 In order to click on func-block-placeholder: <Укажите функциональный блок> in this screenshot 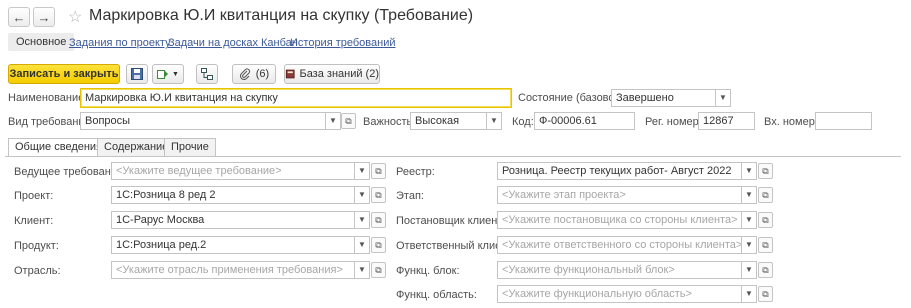, I will do `click(588, 270)`.